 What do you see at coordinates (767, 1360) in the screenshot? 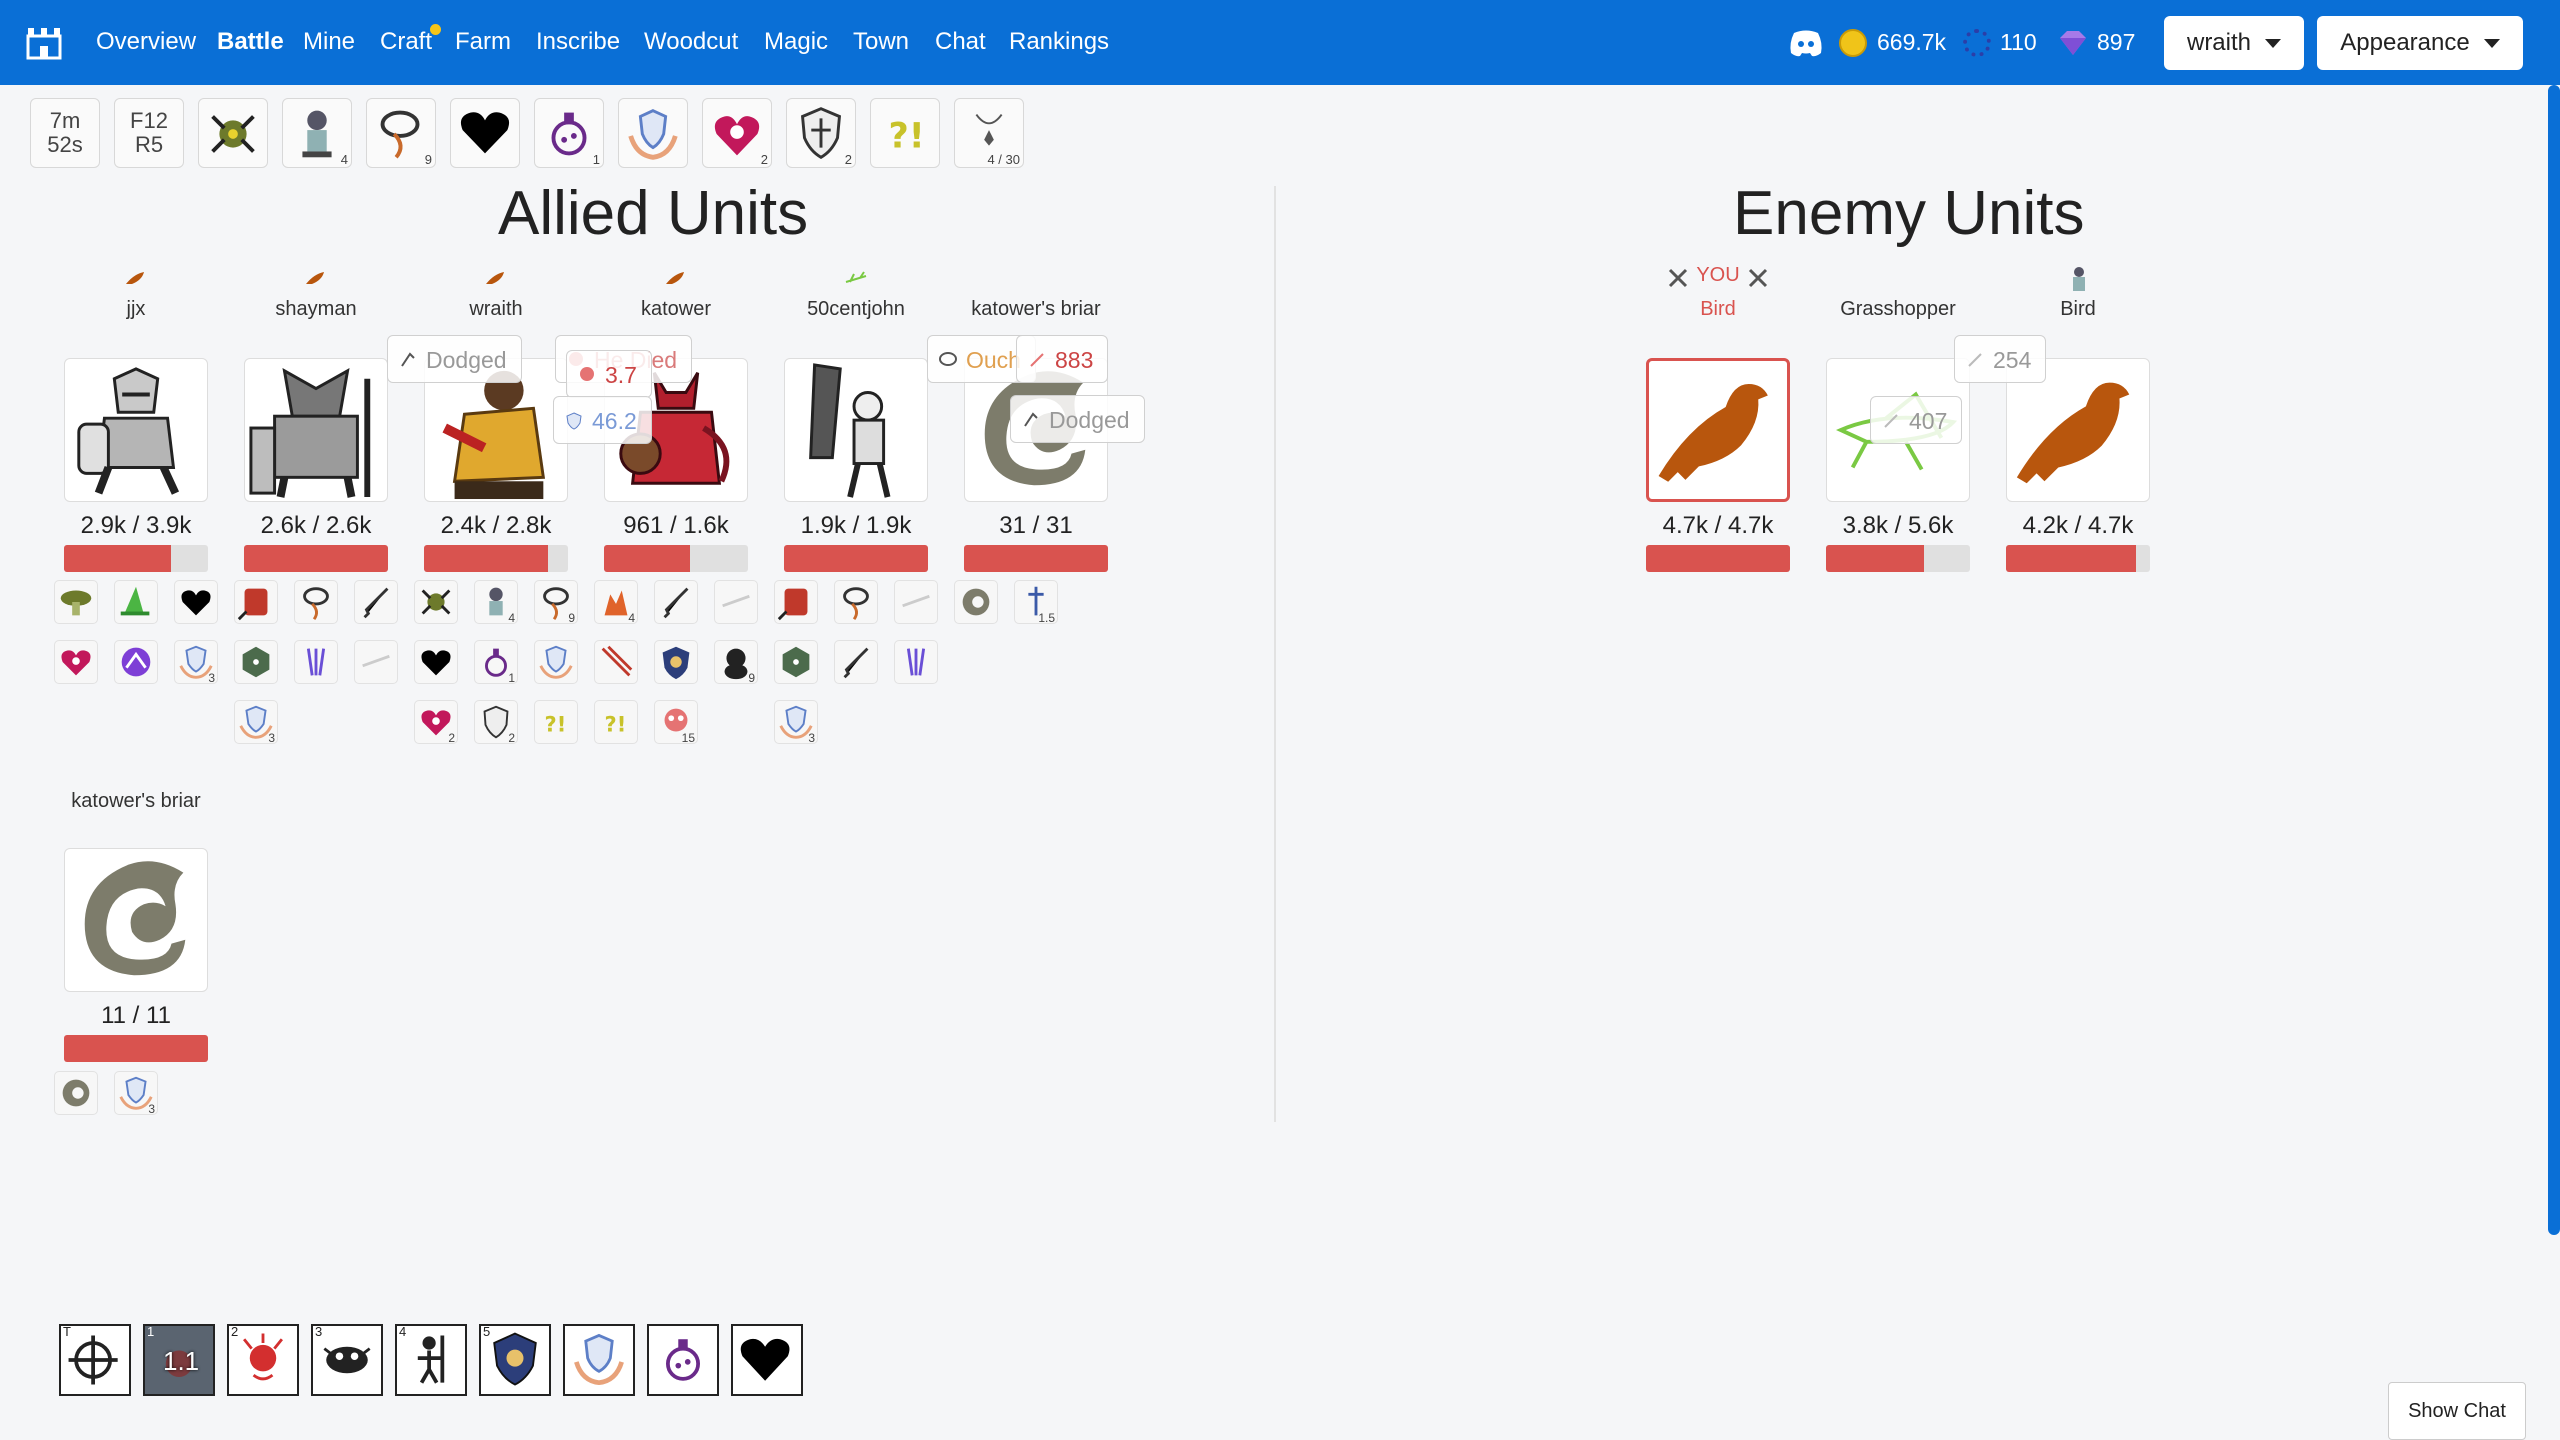
I see `hotbar-slot-heart` at bounding box center [767, 1360].